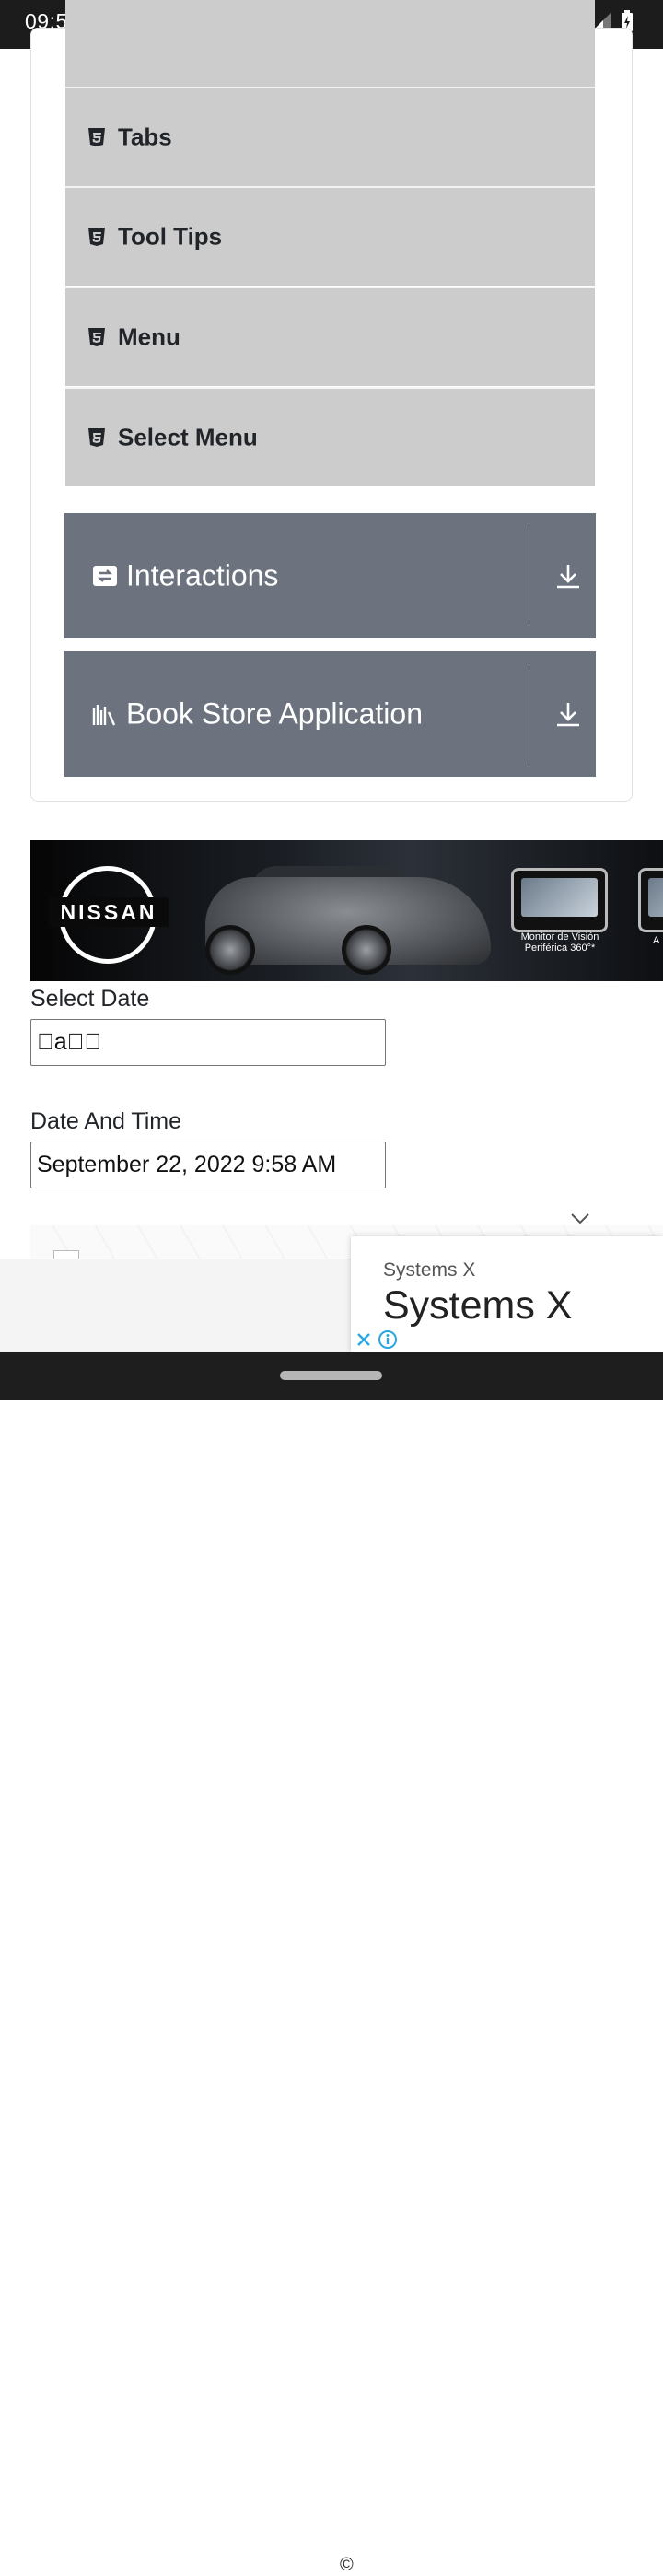 This screenshot has width=663, height=2576. What do you see at coordinates (104, 715) in the screenshot?
I see `book-store-icon` at bounding box center [104, 715].